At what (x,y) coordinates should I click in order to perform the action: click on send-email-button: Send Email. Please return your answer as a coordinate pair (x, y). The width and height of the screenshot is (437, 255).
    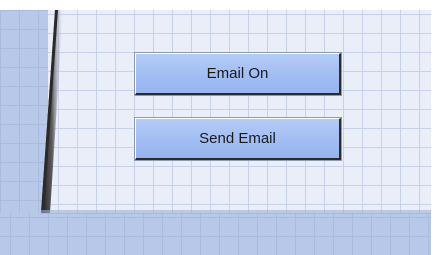
    Looking at the image, I should click on (238, 139).